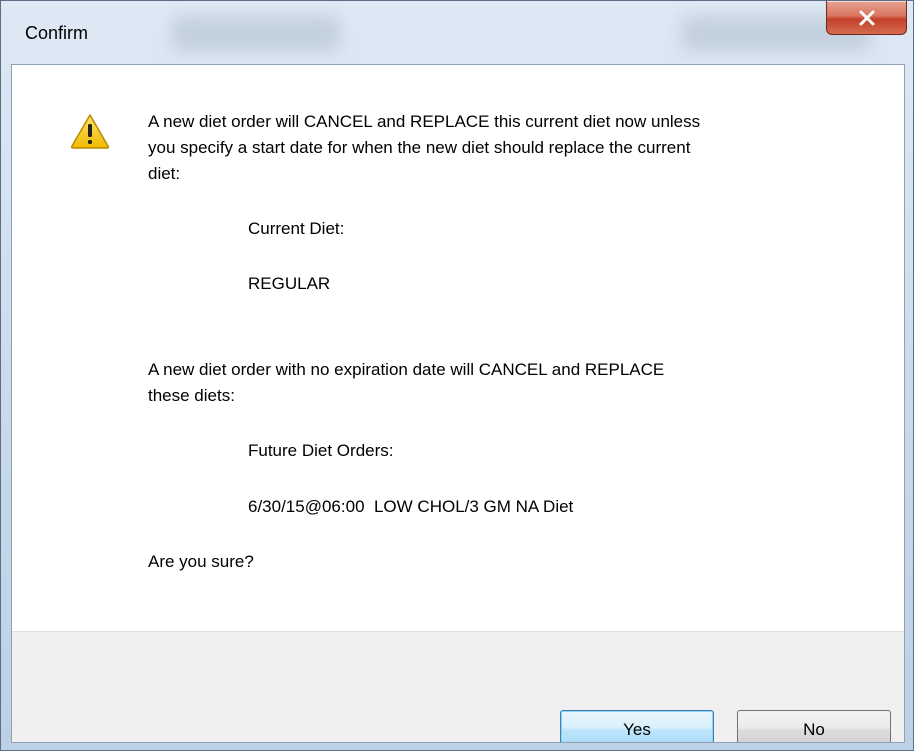 This screenshot has width=914, height=751. Describe the element at coordinates (201, 561) in the screenshot. I see `confirm-question: Are you sure?` at that location.